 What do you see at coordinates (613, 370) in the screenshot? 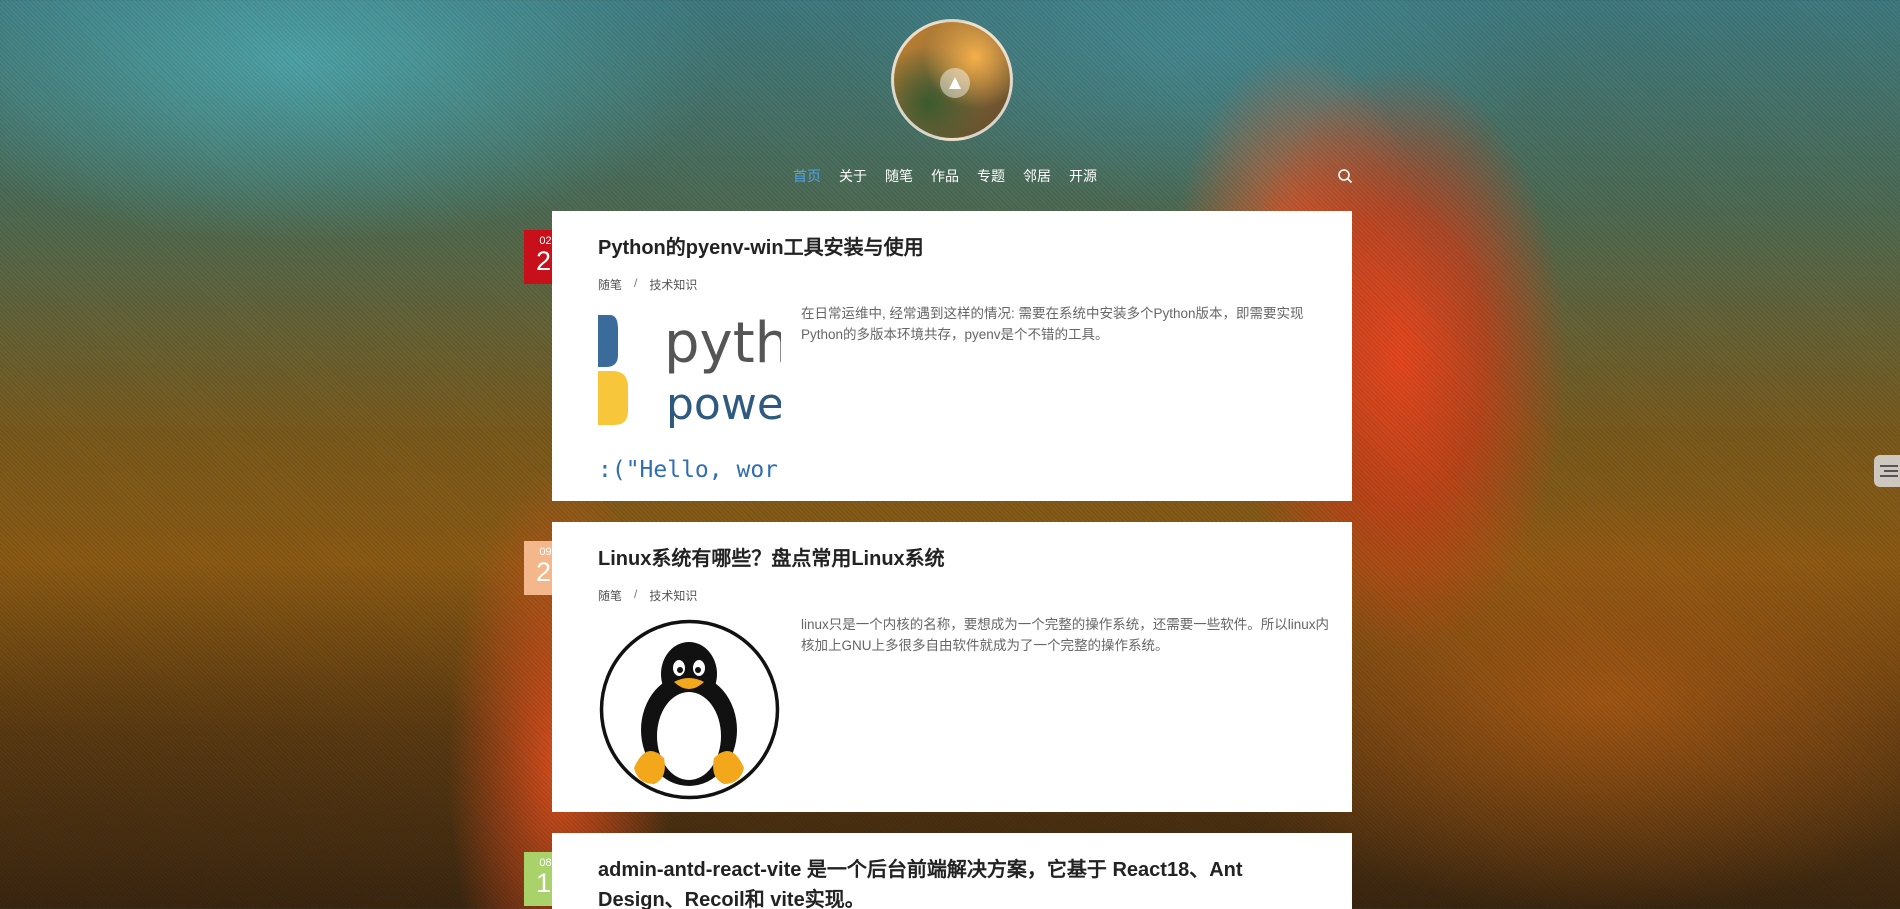
I see `python-logo-icon` at bounding box center [613, 370].